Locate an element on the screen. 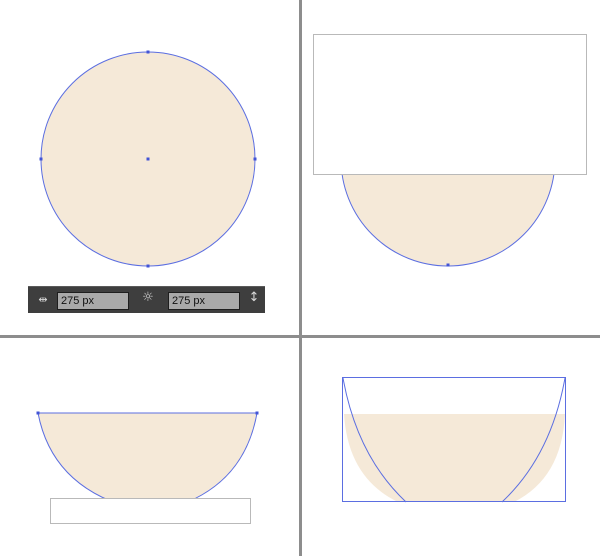 The image size is (600, 556). dimensions-toolbar: ⇹ ☼ ↕ is located at coordinates (146, 299).